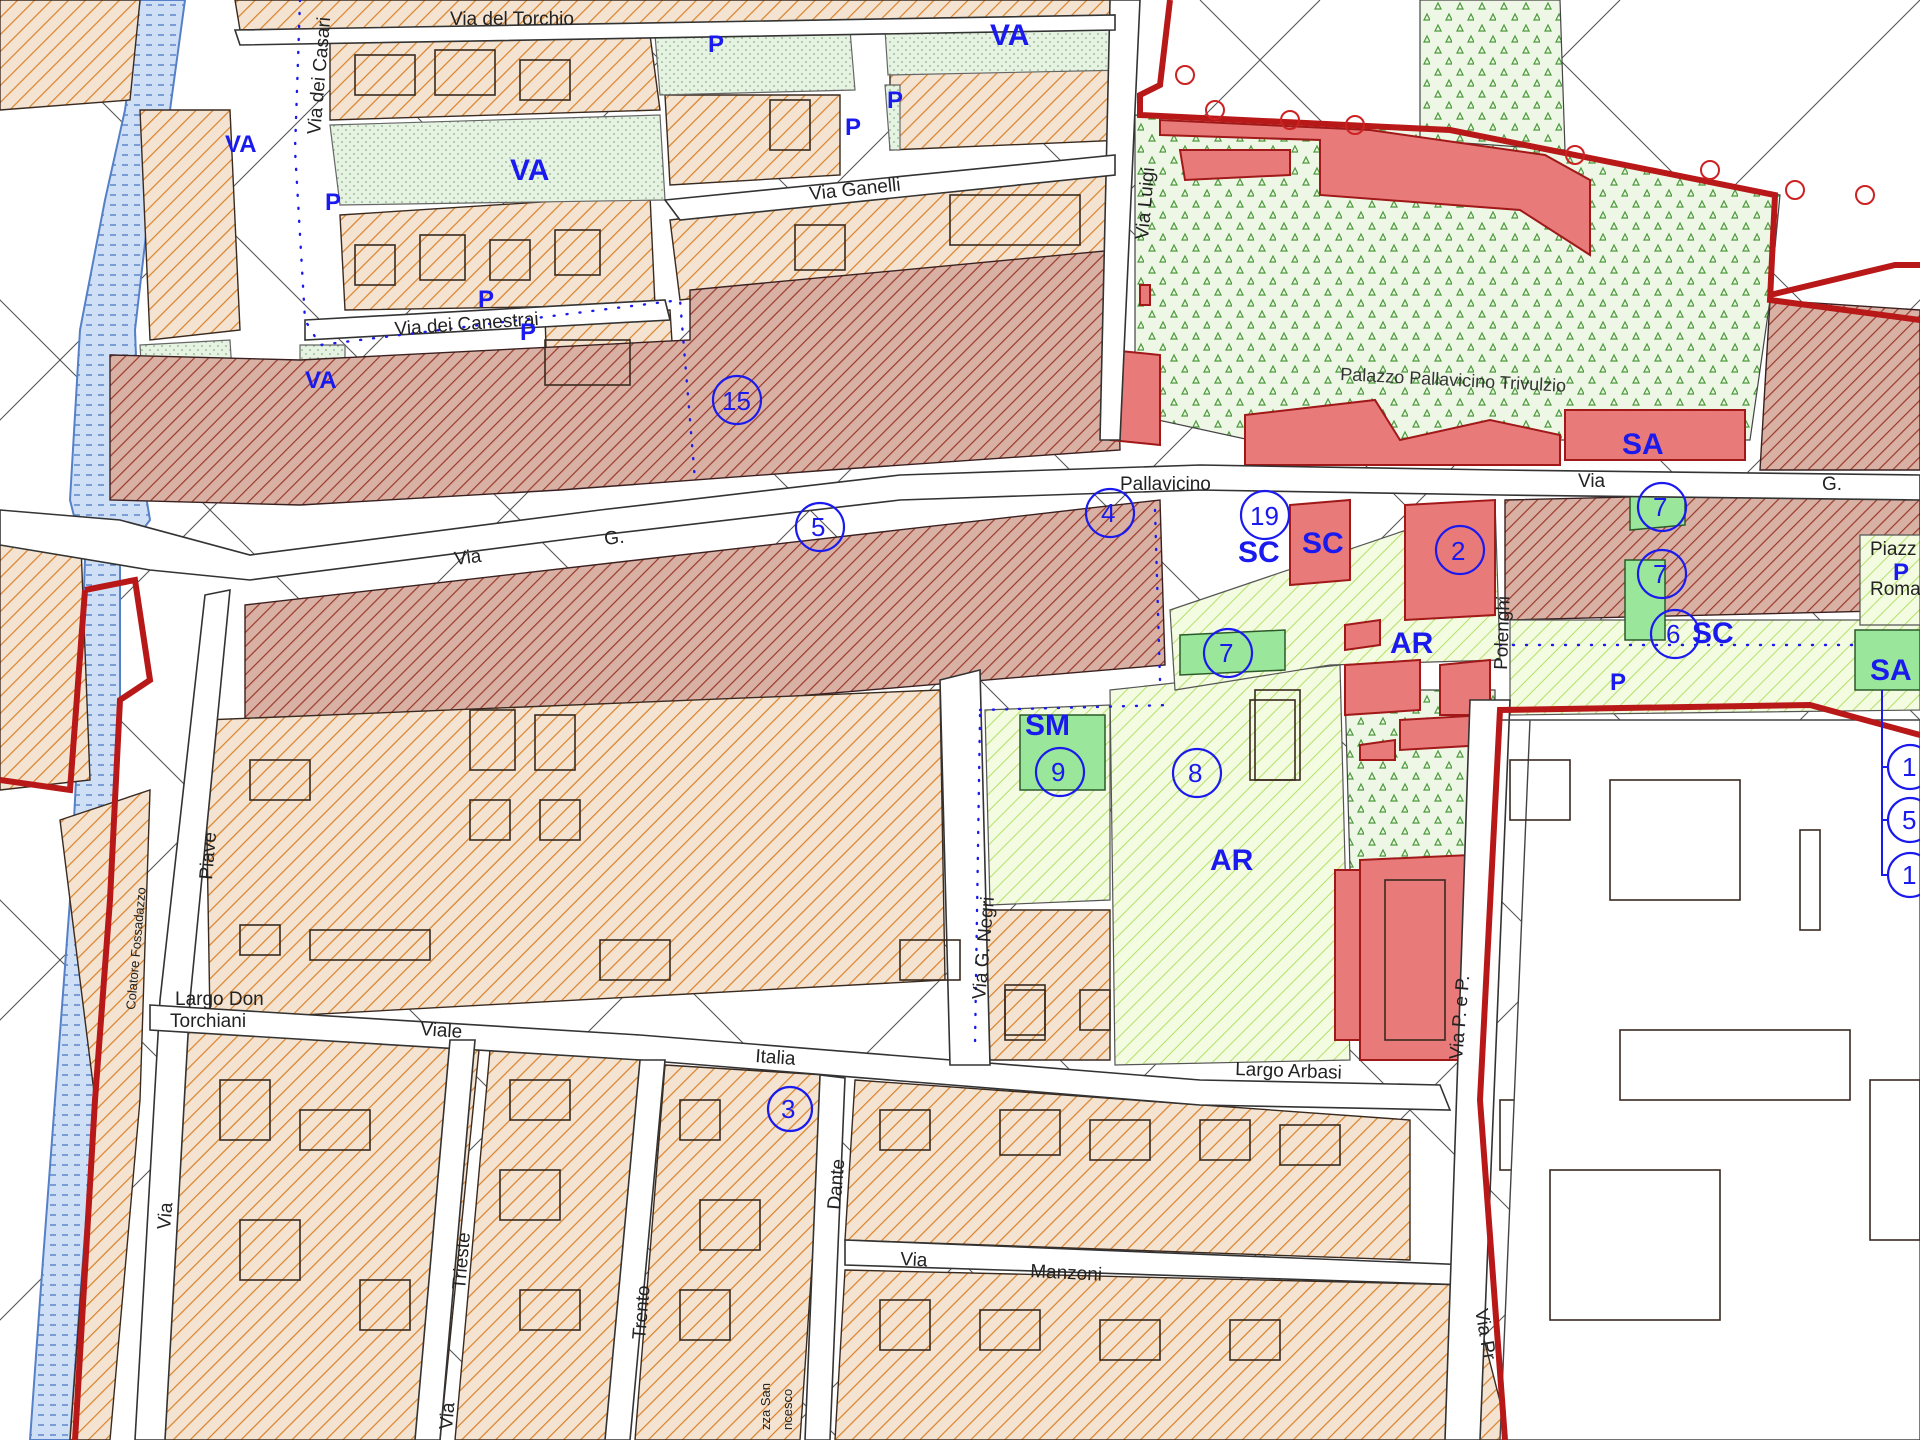 The width and height of the screenshot is (1920, 1440). Describe the element at coordinates (914, 1260) in the screenshot. I see `street-manzoni-via: Via` at that location.